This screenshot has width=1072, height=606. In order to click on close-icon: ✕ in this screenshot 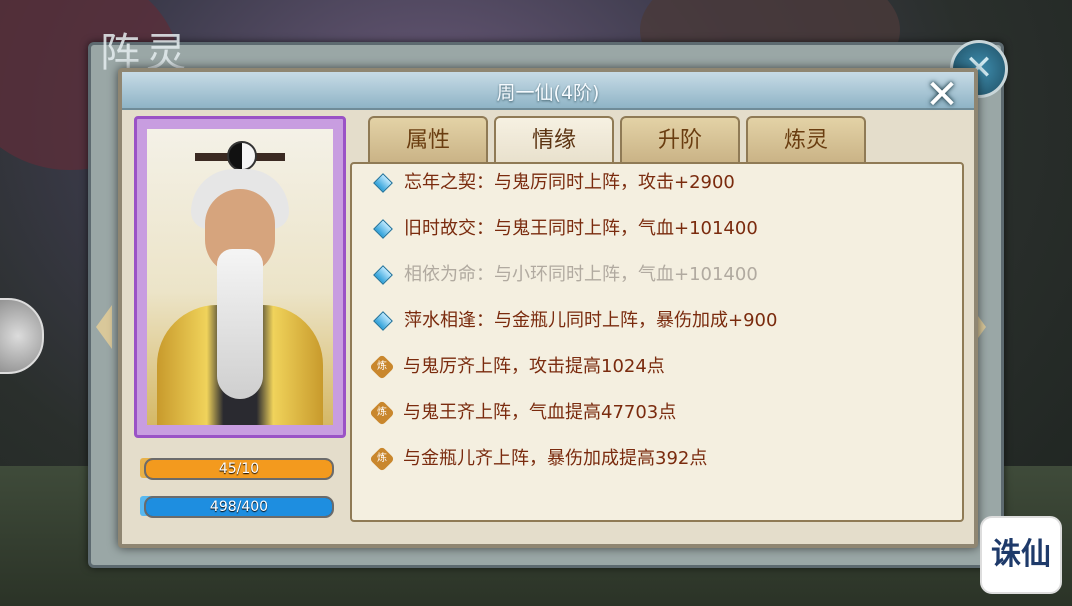, I will do `click(942, 95)`.